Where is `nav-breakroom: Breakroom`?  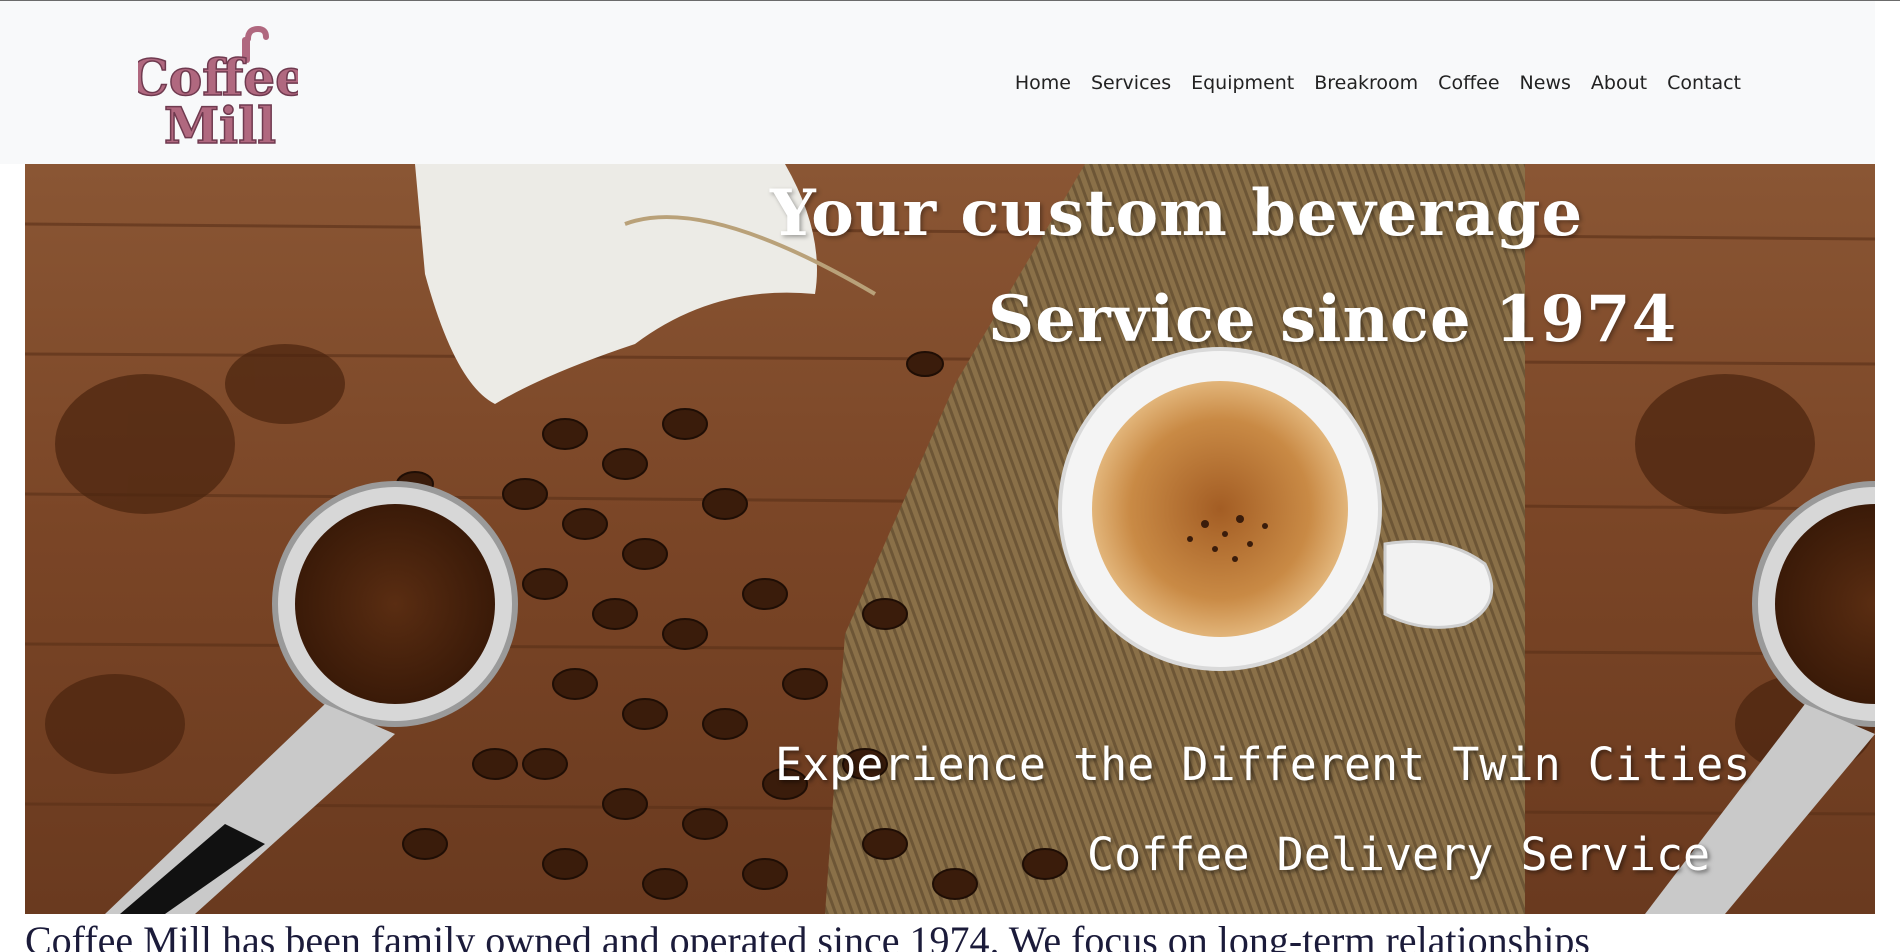 nav-breakroom: Breakroom is located at coordinates (1366, 83).